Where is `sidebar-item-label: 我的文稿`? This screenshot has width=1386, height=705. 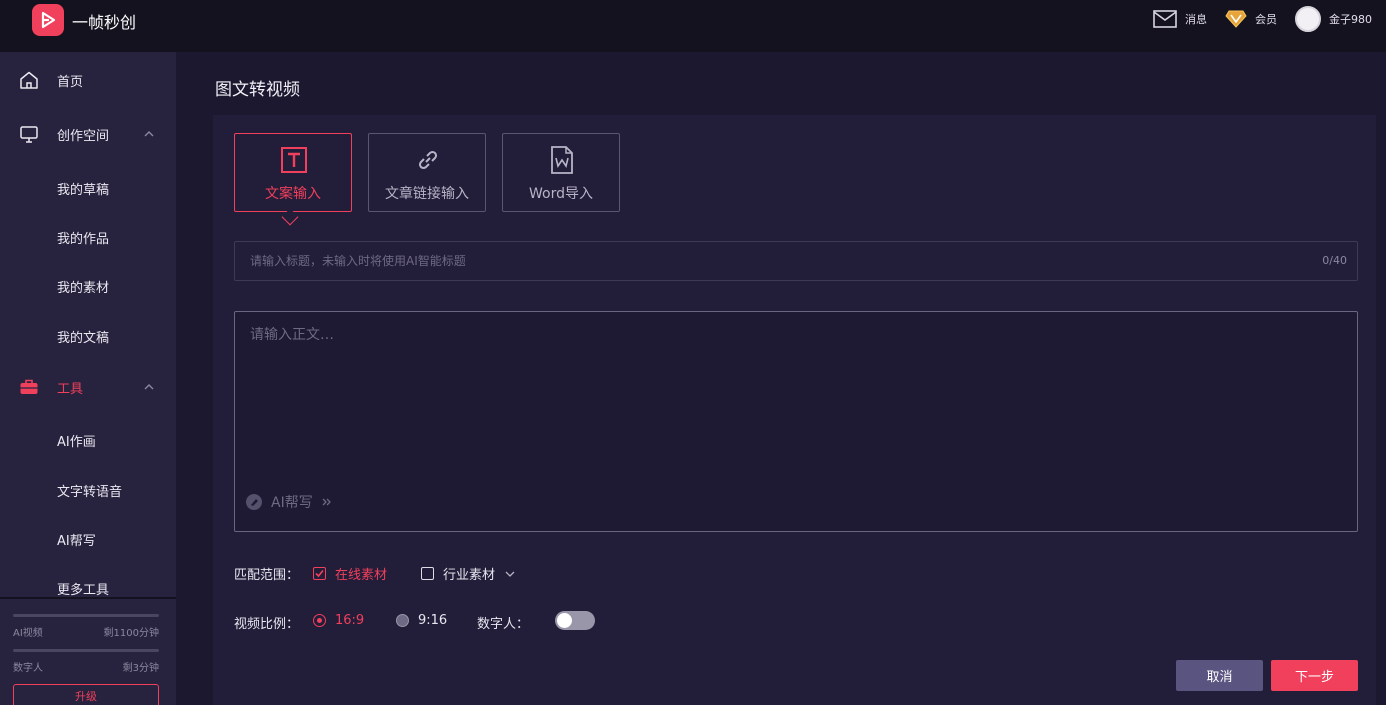 sidebar-item-label: 我的文稿 is located at coordinates (83, 338).